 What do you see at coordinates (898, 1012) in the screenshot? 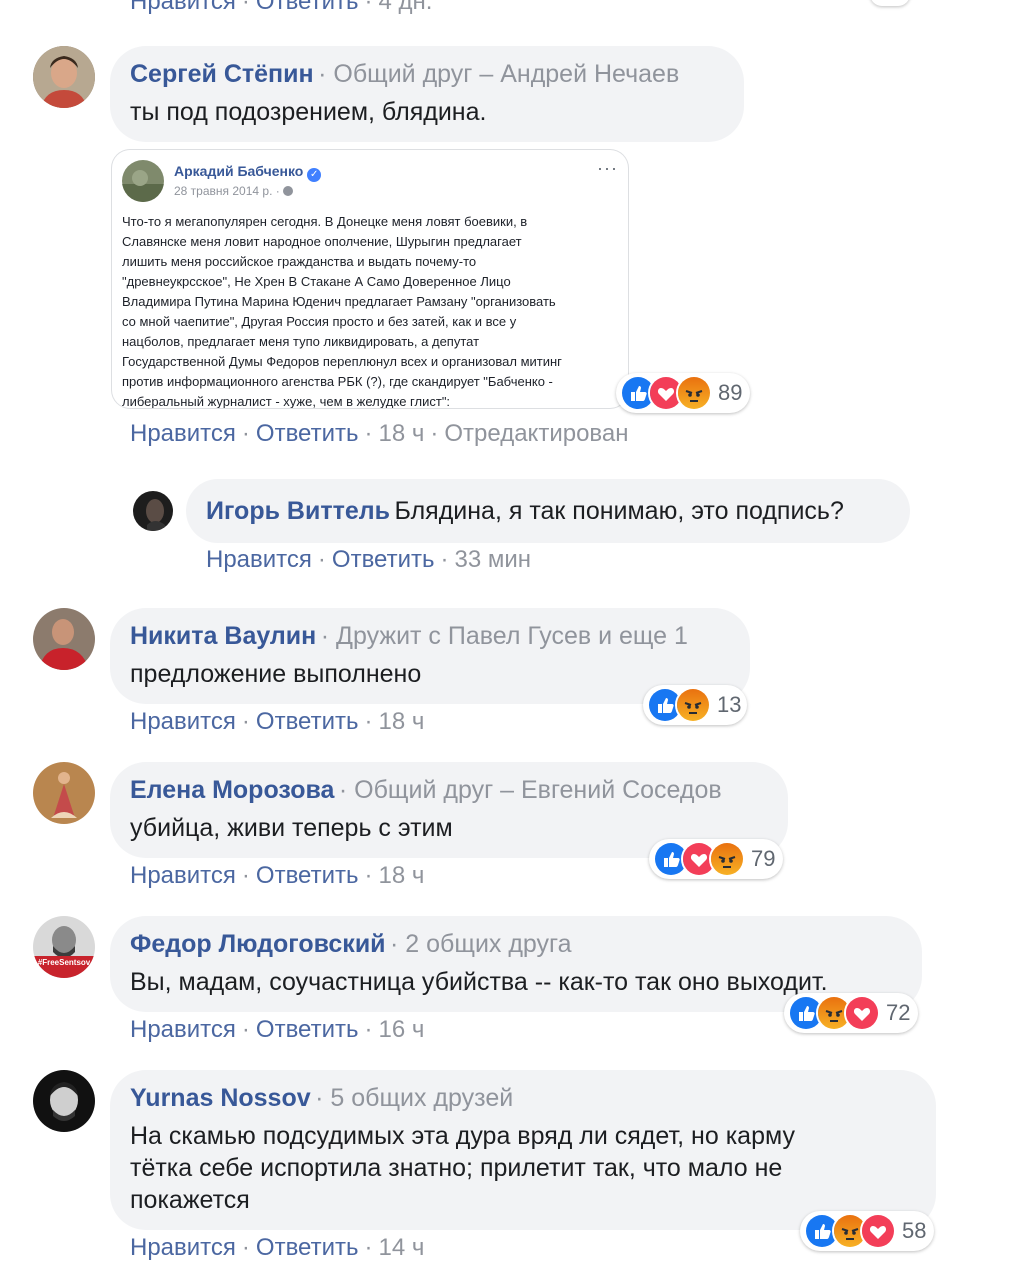
I see `reaction-count: 72` at bounding box center [898, 1012].